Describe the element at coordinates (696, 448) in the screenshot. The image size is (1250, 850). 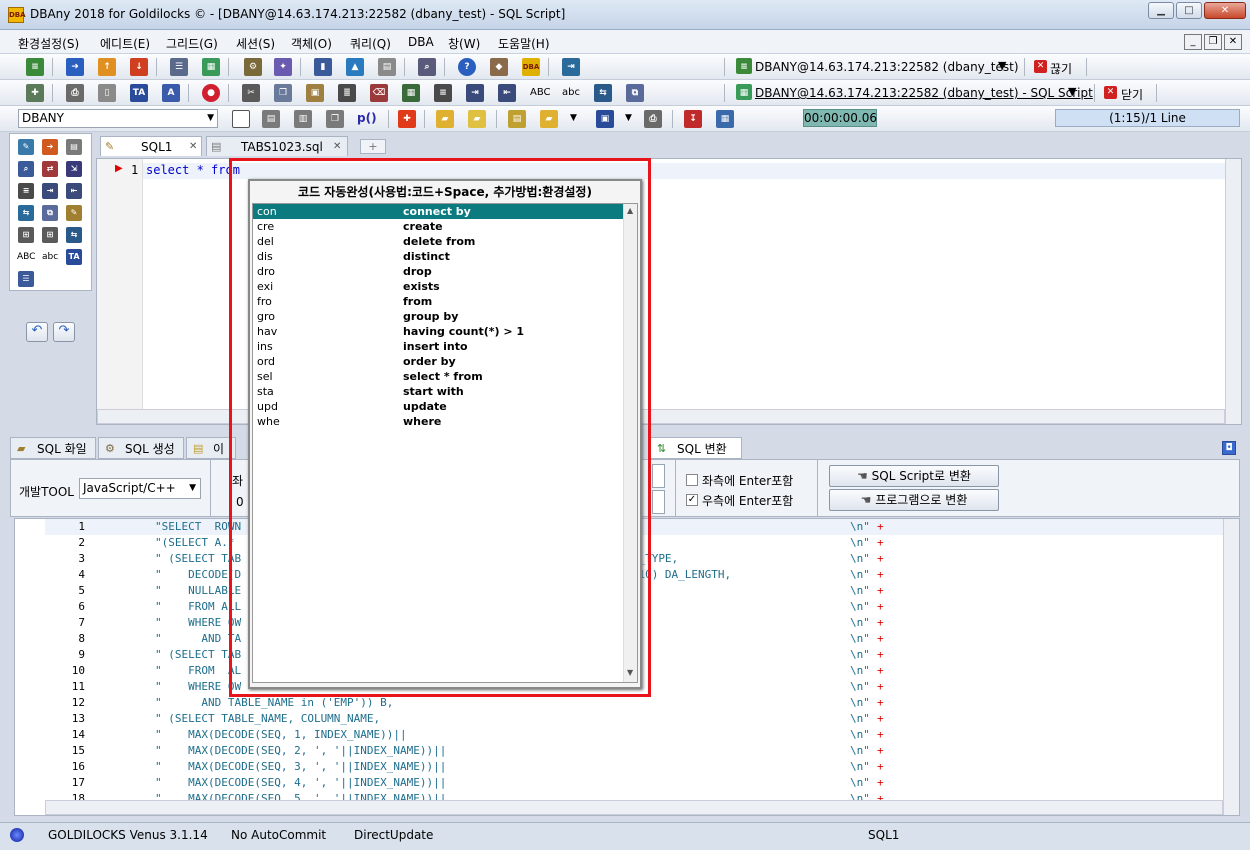
I see `tab-sql-convert: ⇅ SQL 변환` at that location.